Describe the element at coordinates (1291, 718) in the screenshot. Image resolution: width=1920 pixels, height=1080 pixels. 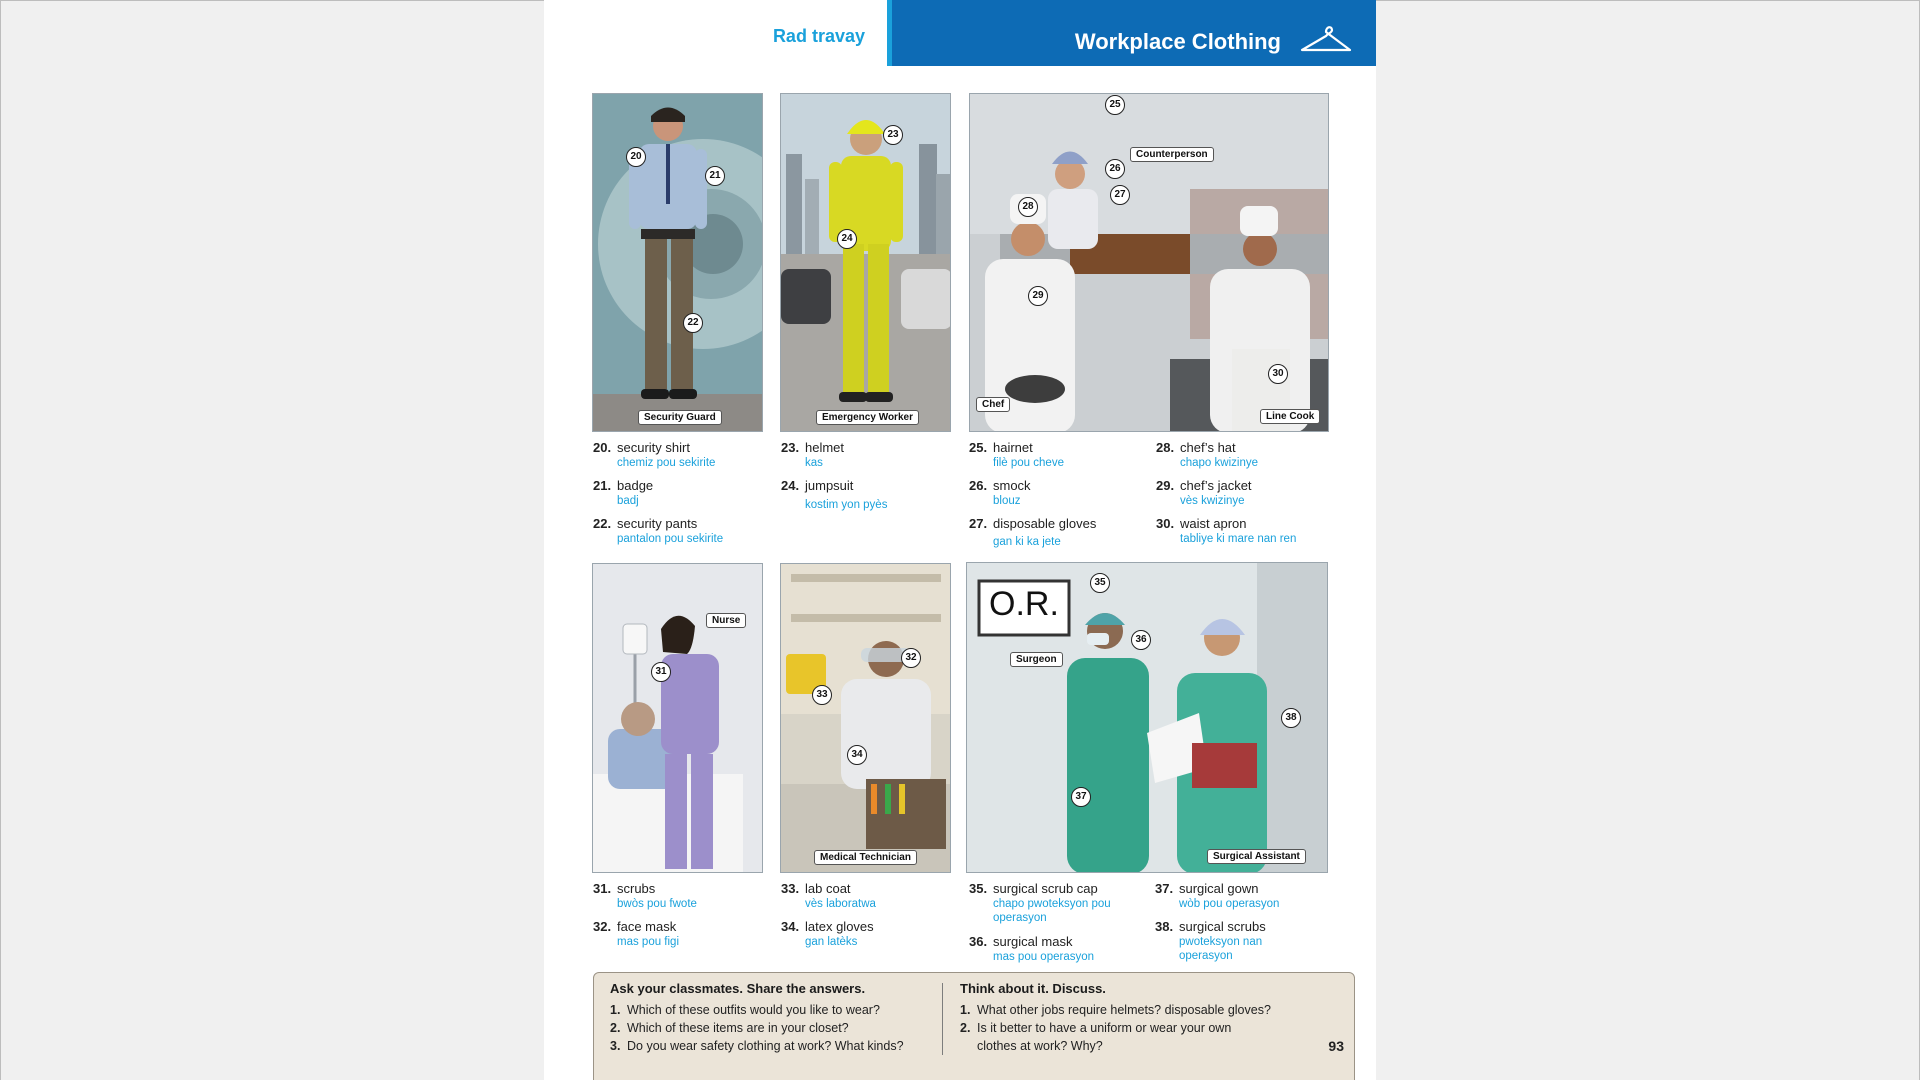
I see `callout-38: 38` at that location.